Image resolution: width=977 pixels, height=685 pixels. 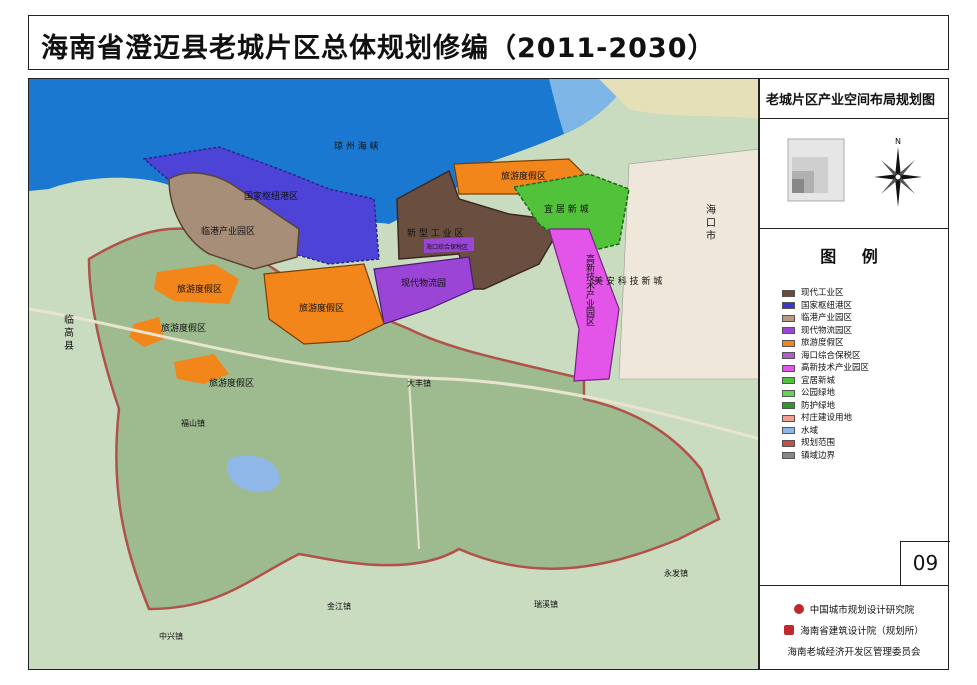 I want to click on legend-item: 旅游度假区, so click(x=825, y=343).